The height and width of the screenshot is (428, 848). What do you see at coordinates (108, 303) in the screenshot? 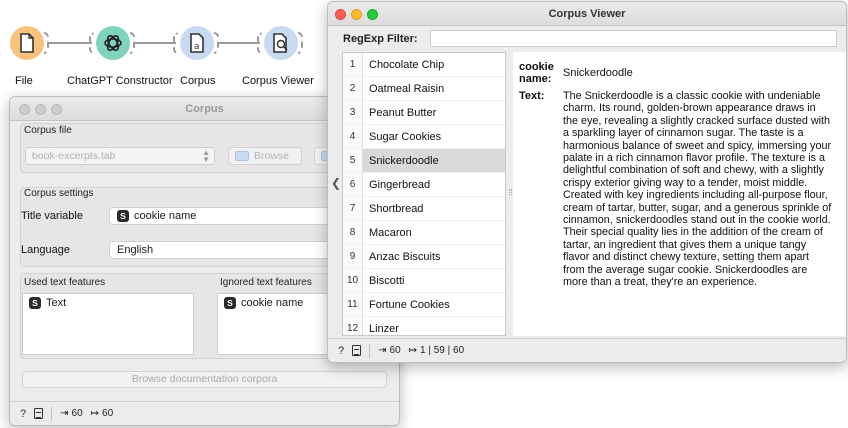
I see `list-item: S Text` at bounding box center [108, 303].